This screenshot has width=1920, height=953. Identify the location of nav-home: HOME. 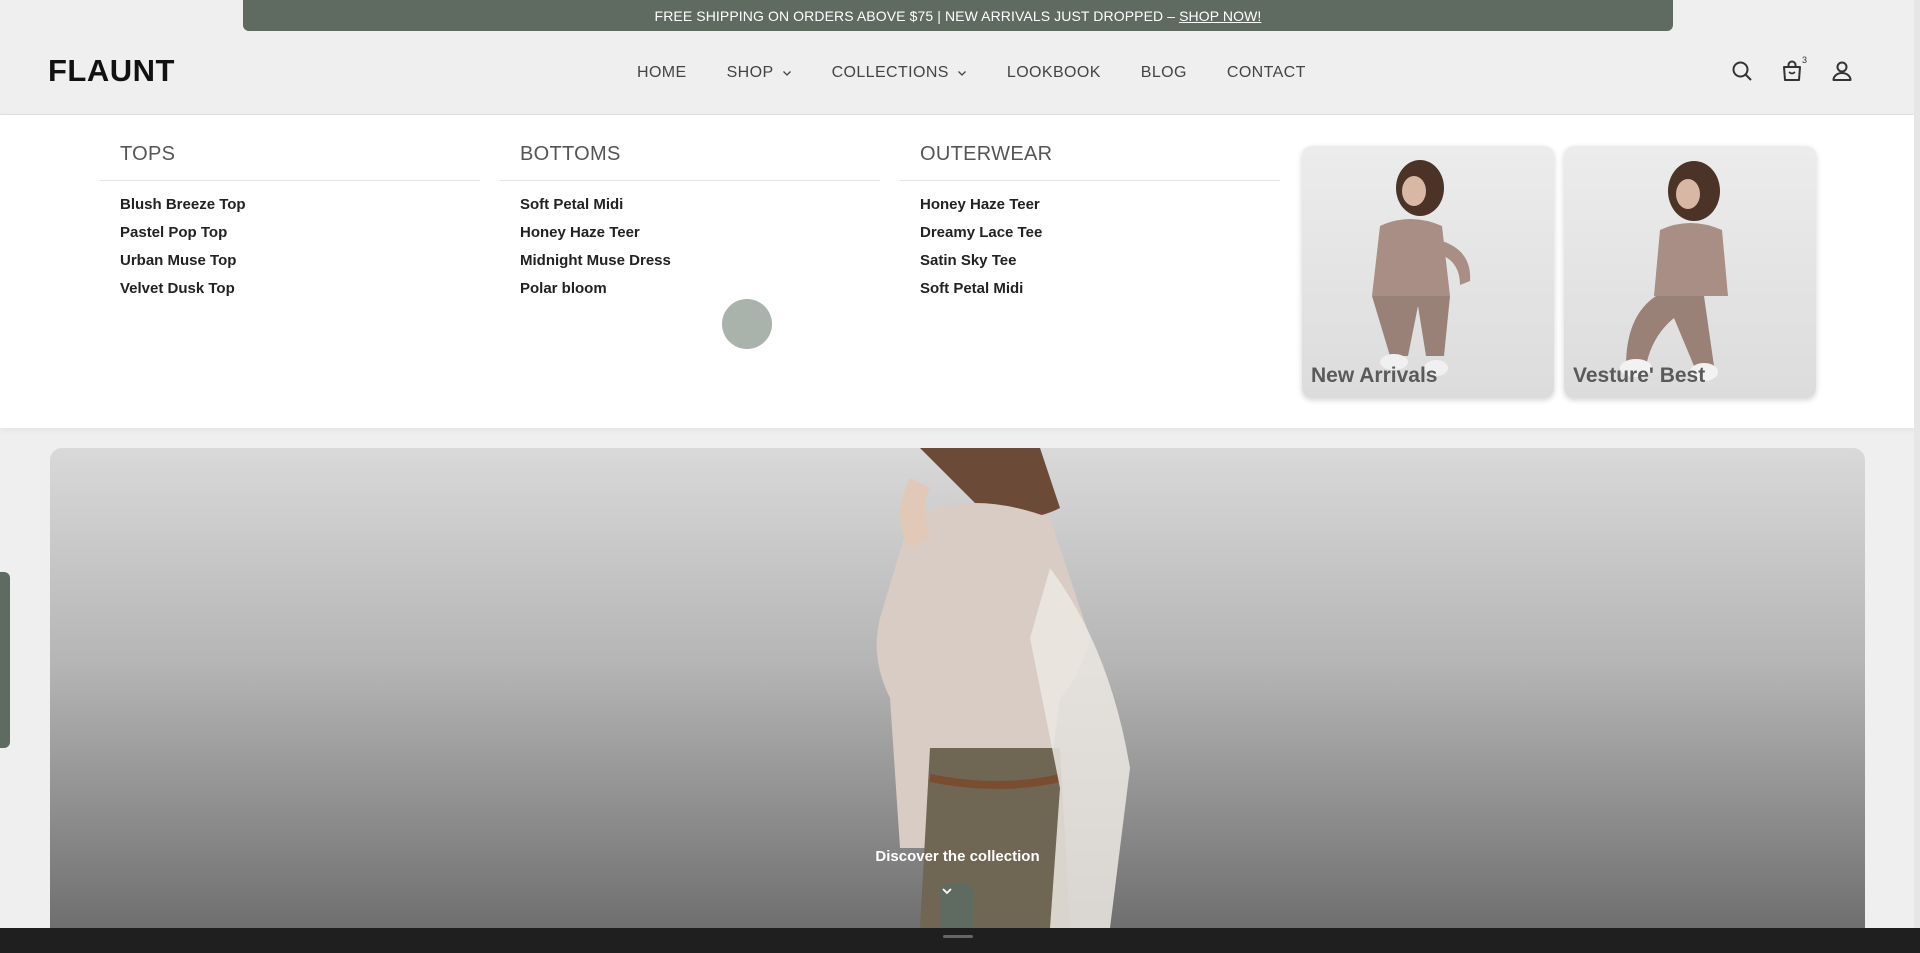
(662, 73).